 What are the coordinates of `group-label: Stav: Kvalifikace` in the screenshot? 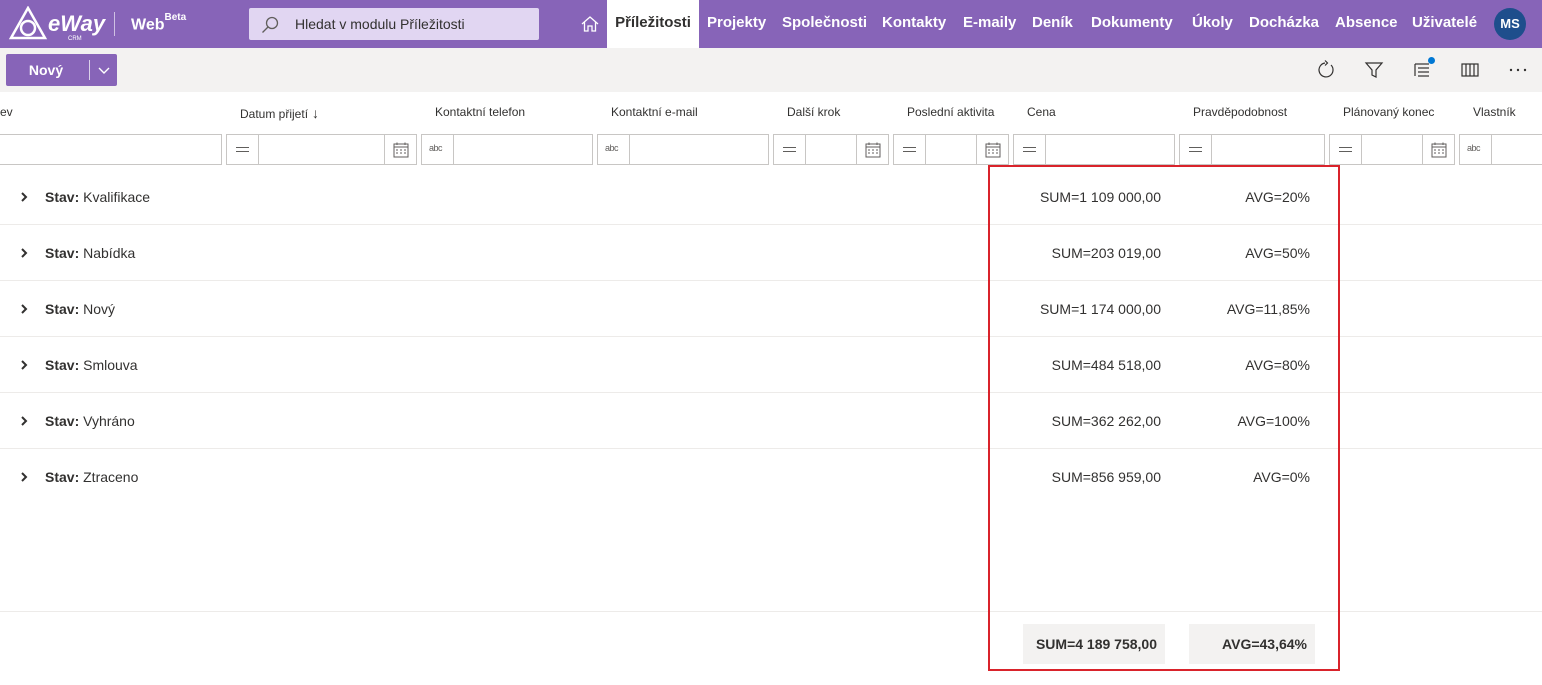 It's located at (98, 197).